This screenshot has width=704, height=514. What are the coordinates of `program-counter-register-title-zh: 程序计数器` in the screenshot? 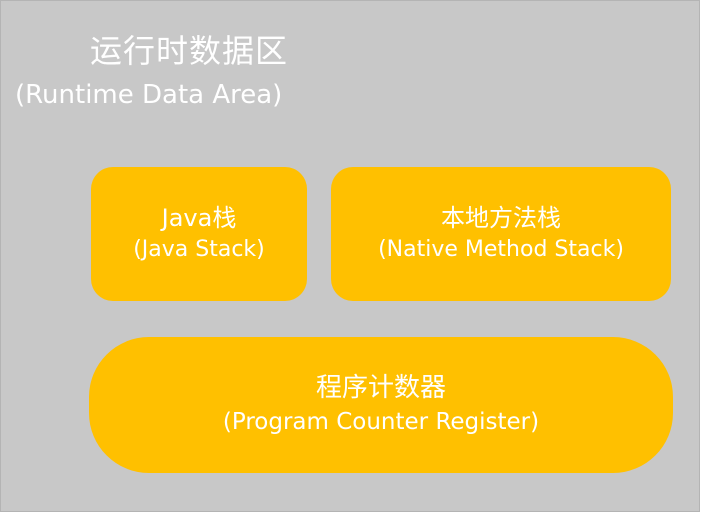 It's located at (380, 388).